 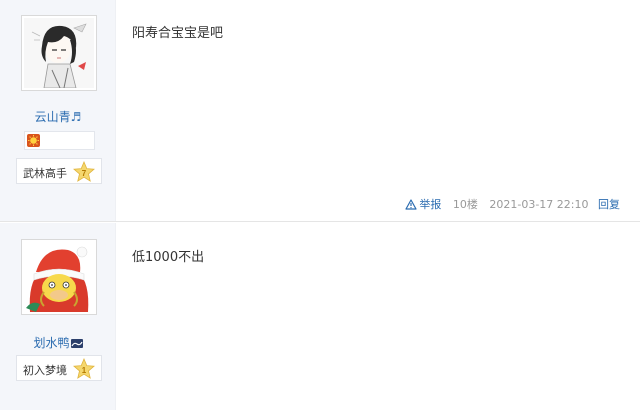 I want to click on star-badge-icon: 7, so click(x=84, y=171).